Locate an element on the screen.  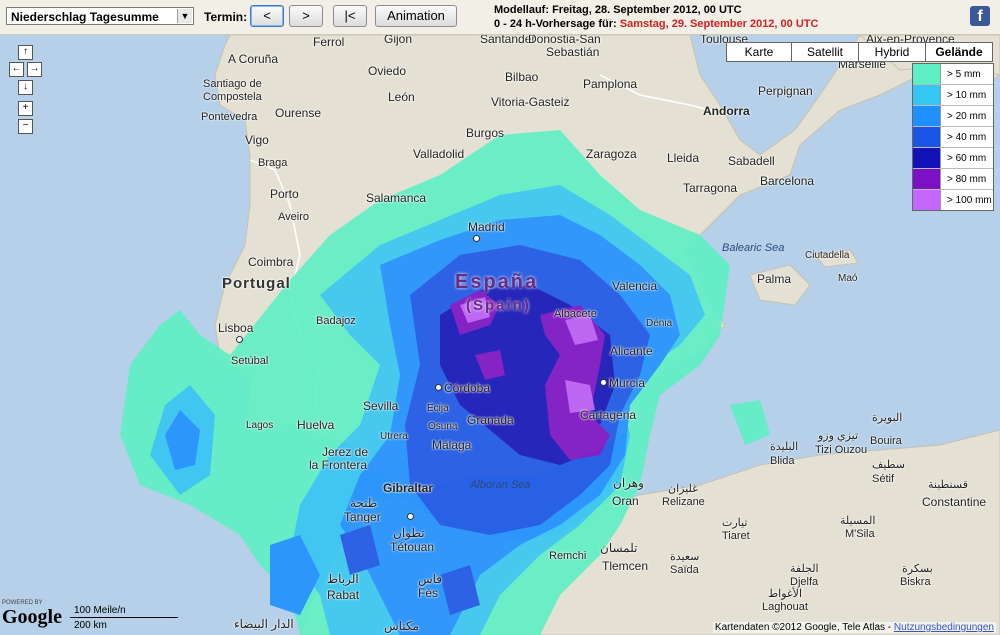
label-ar-casa: الدار البيضاء is located at coordinates (264, 624).